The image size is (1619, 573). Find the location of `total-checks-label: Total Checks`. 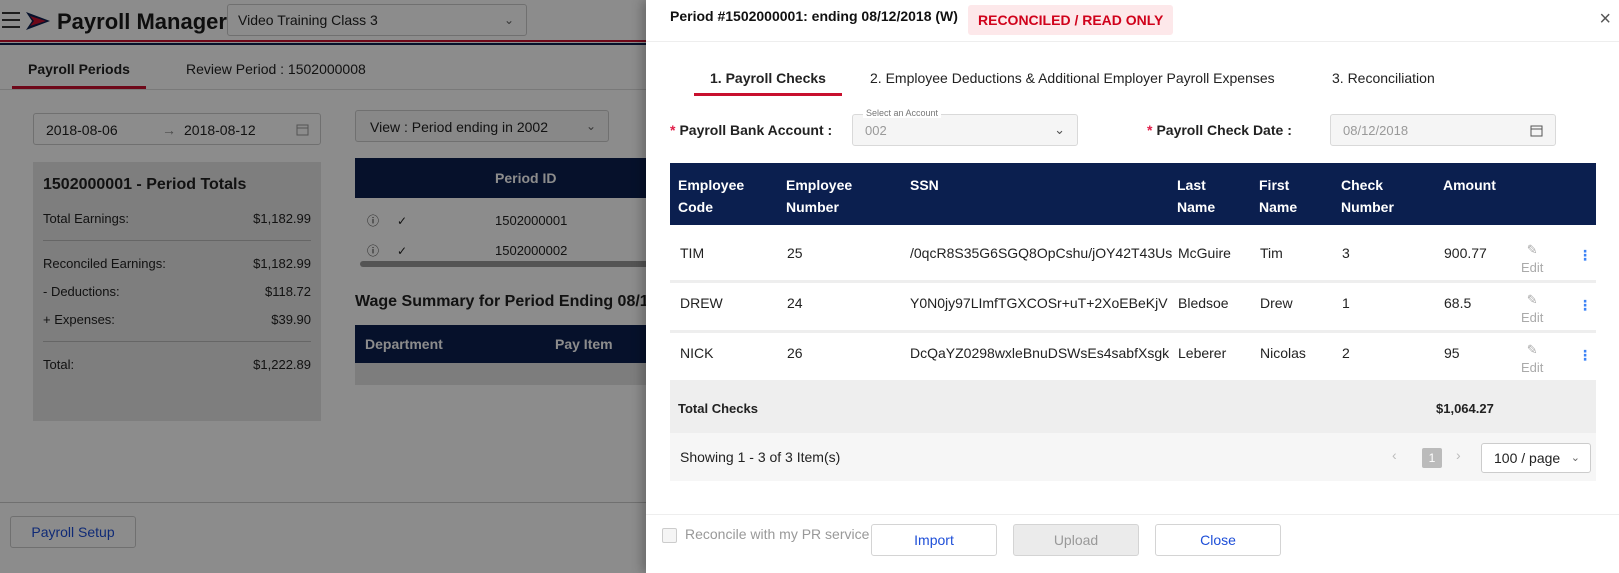

total-checks-label: Total Checks is located at coordinates (718, 408).